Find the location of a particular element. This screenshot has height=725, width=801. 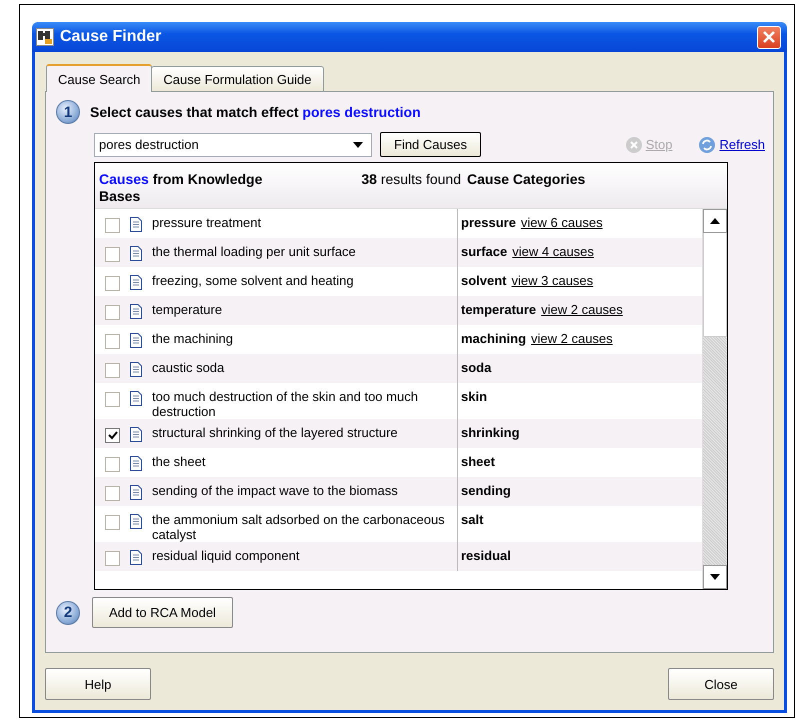

category-name: residual is located at coordinates (486, 555).